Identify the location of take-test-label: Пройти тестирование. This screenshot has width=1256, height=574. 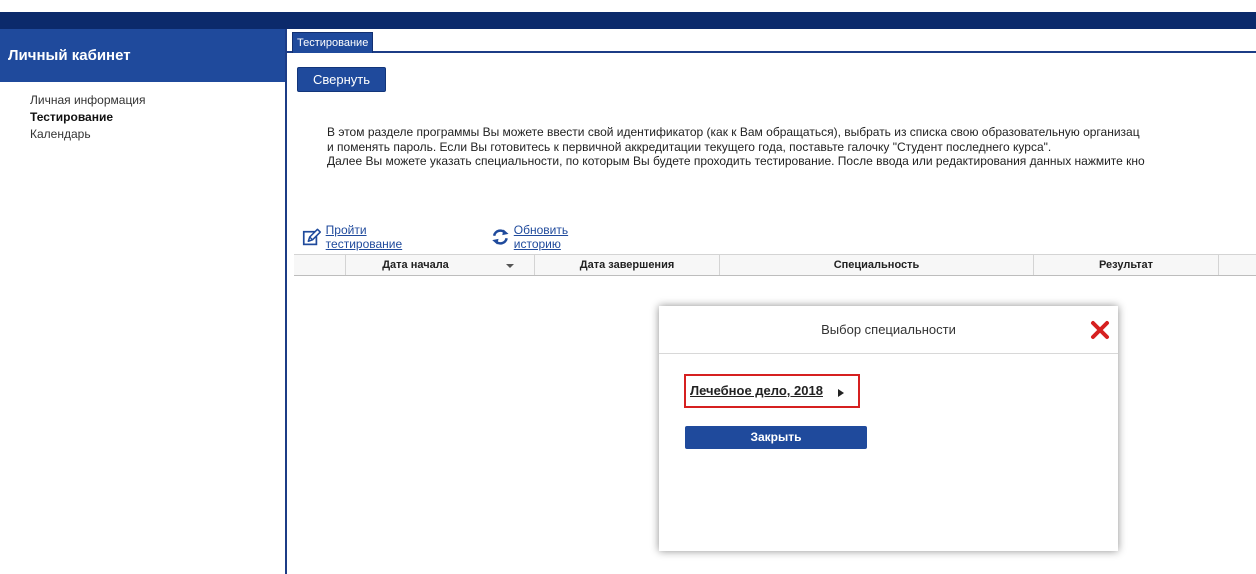
(364, 237).